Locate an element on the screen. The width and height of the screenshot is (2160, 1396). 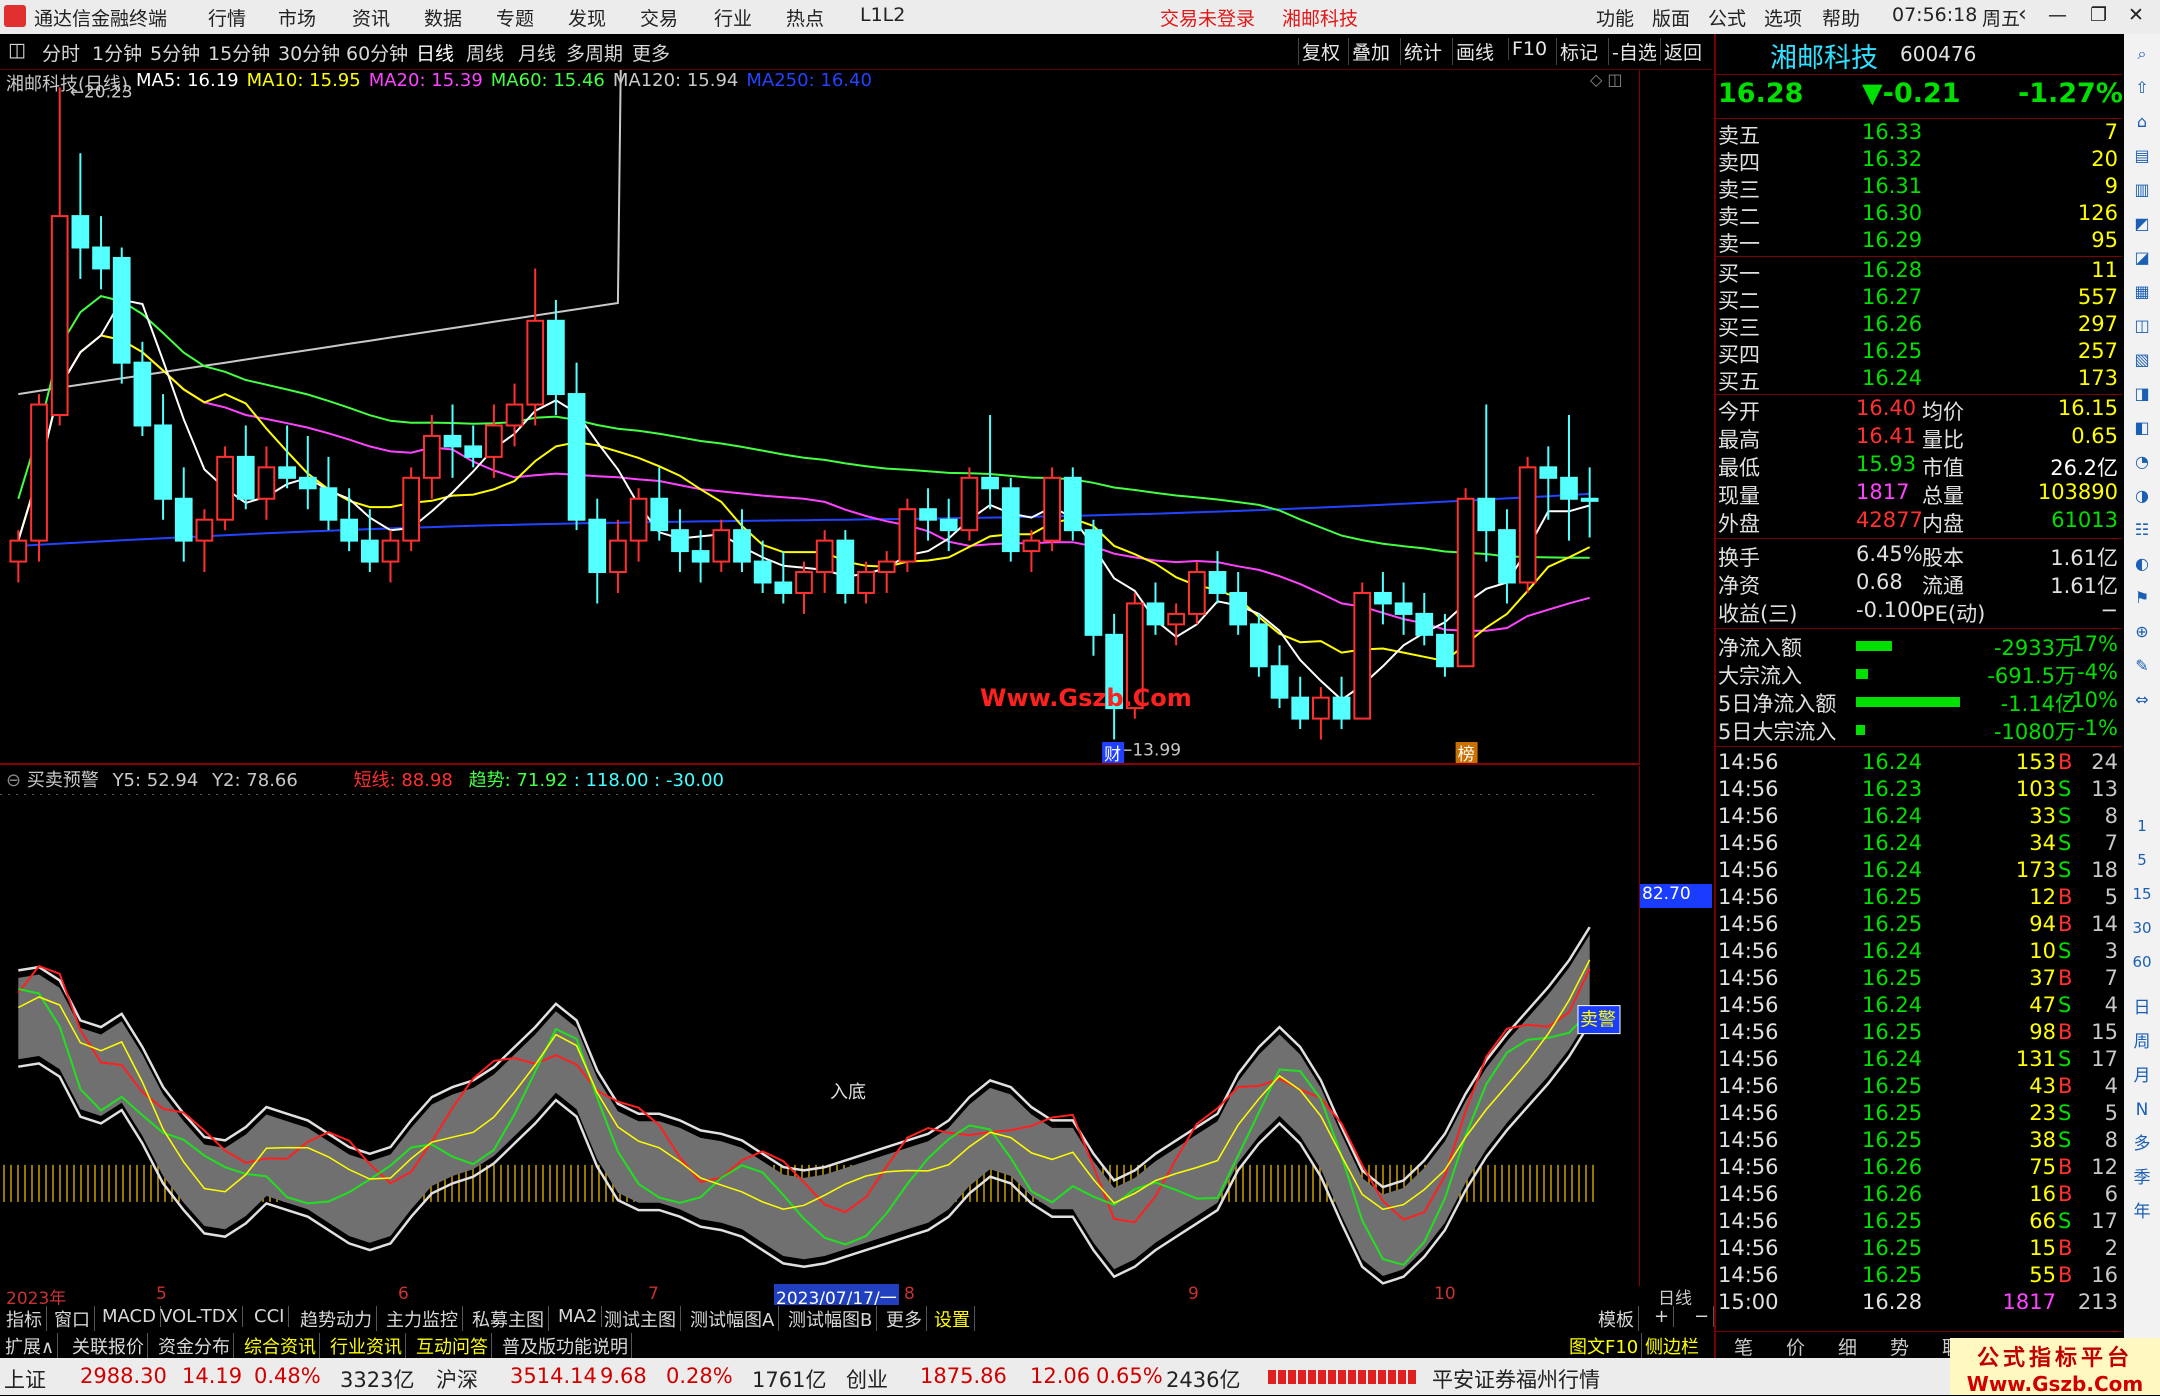
menu-item-4: 专题 is located at coordinates (515, 17).